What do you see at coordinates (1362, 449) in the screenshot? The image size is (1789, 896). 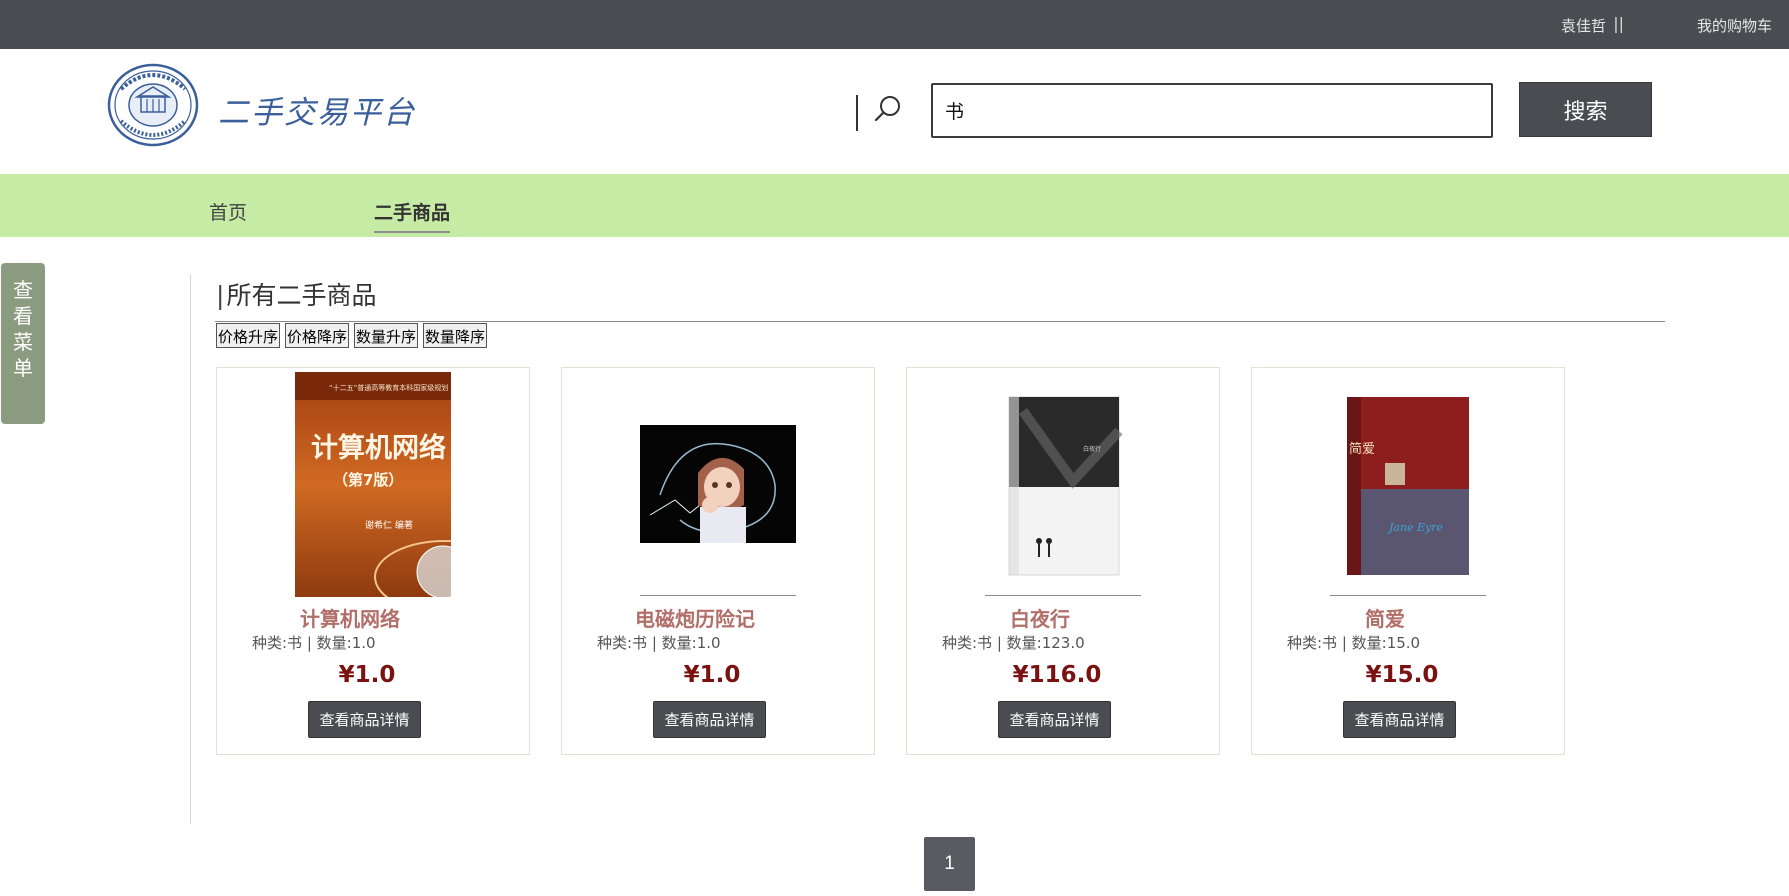 I see `cover-spine-text: 简爱` at bounding box center [1362, 449].